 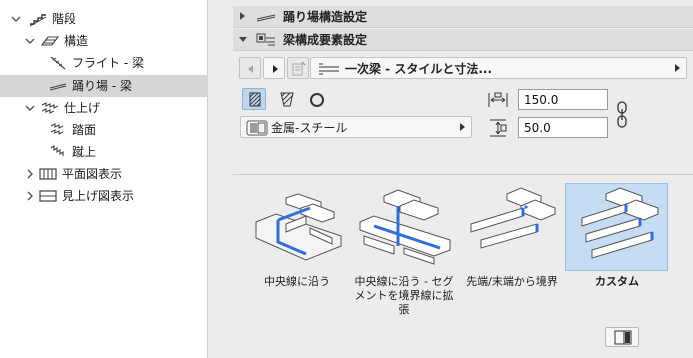 I want to click on section-beam-components: 梁構成要素設定, so click(x=463, y=40).